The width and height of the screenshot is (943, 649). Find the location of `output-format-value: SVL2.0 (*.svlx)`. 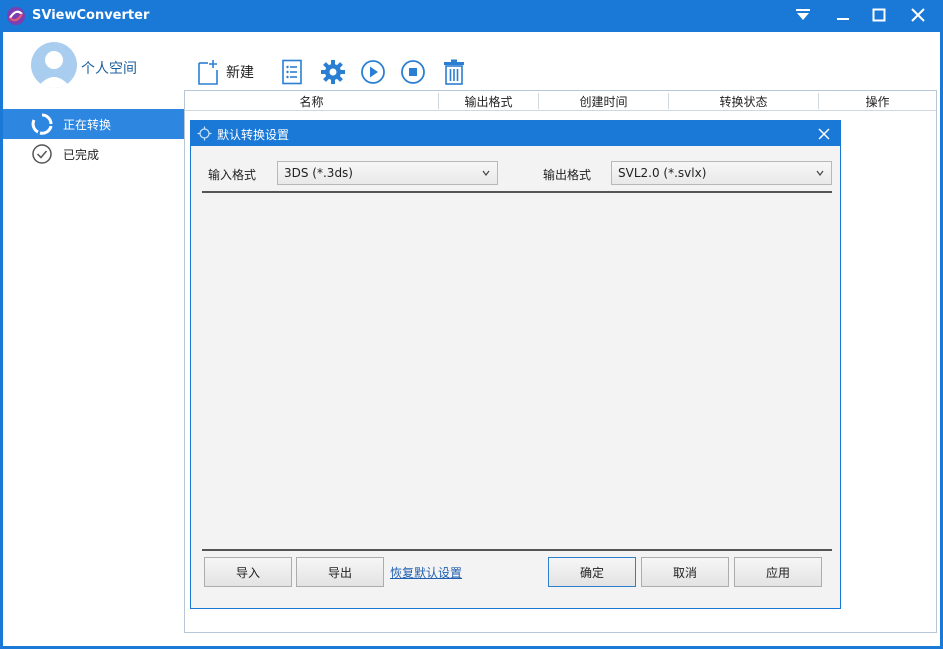

output-format-value: SVL2.0 (*.svlx) is located at coordinates (662, 173).